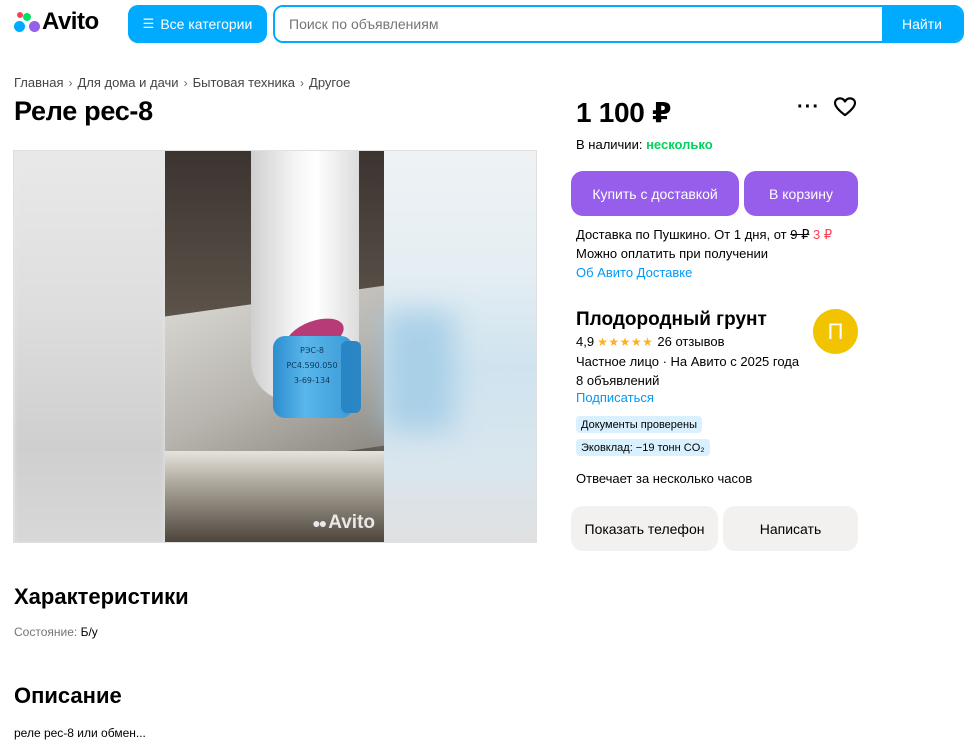 The image size is (968, 750). I want to click on breadcrumb-item-other: Другое, so click(329, 82).